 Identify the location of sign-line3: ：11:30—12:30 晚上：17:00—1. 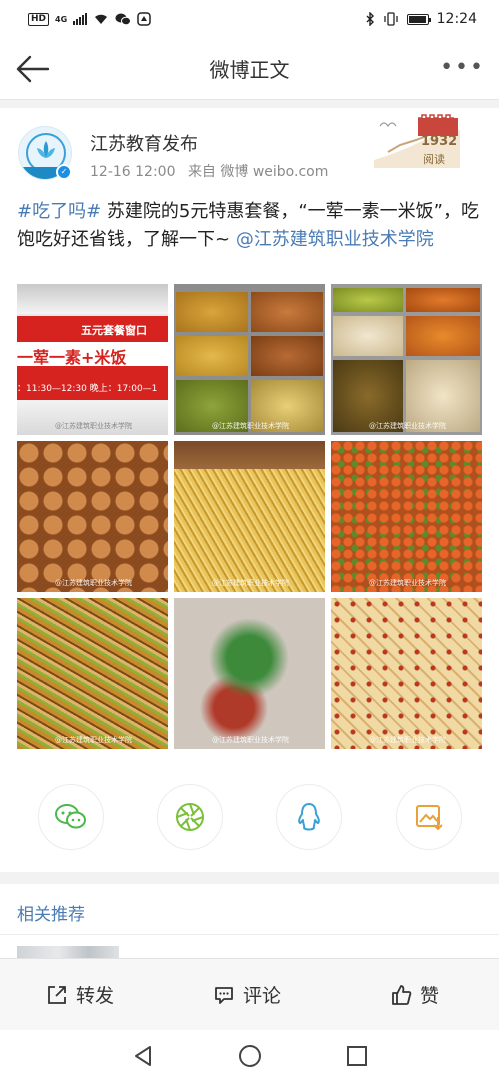
(87, 389).